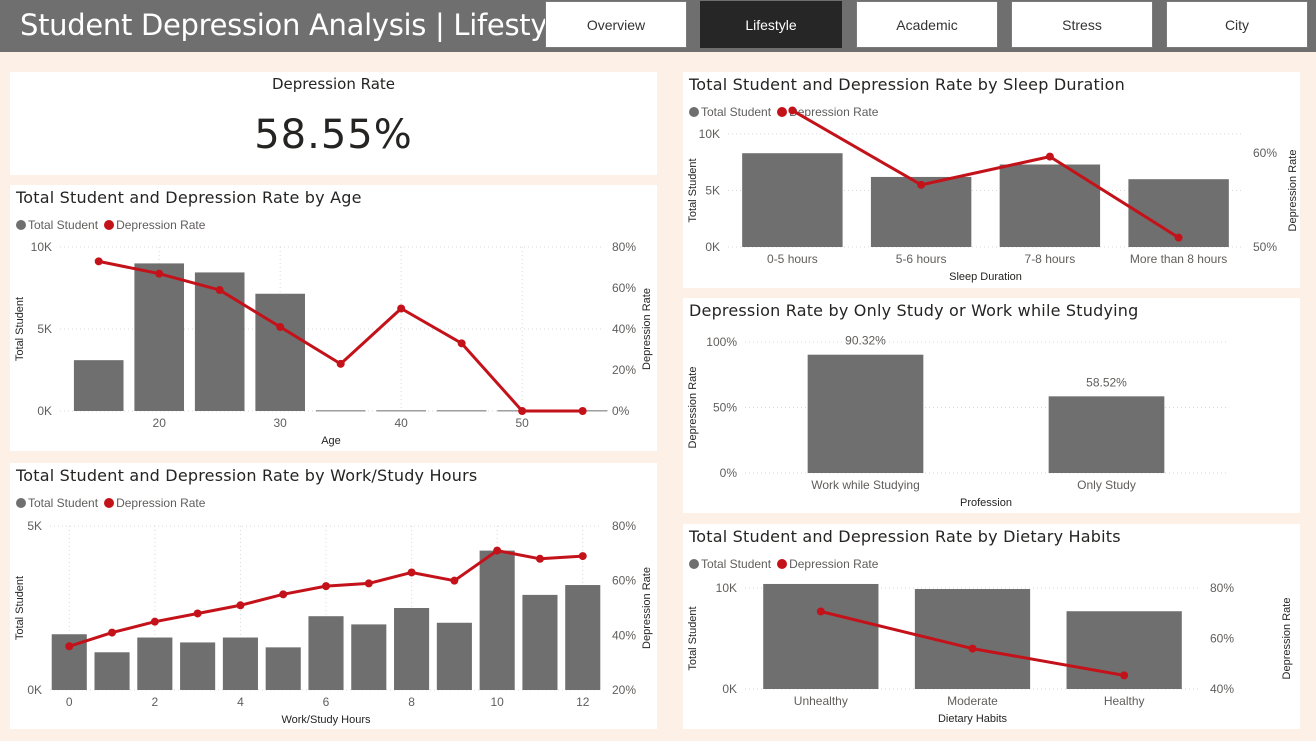 The width and height of the screenshot is (1316, 741). What do you see at coordinates (927, 24) in the screenshot?
I see `tab-academic: Academic` at bounding box center [927, 24].